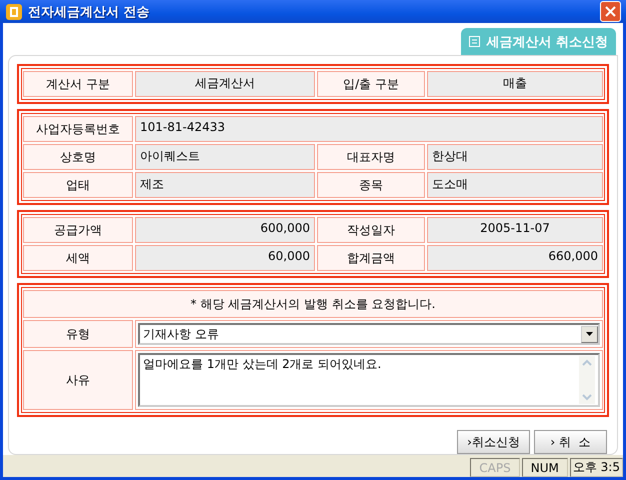 The image size is (626, 480). What do you see at coordinates (313, 304) in the screenshot?
I see `notice-text: * 해당 세금계산서의 발행 취소를 요청합니다.` at bounding box center [313, 304].